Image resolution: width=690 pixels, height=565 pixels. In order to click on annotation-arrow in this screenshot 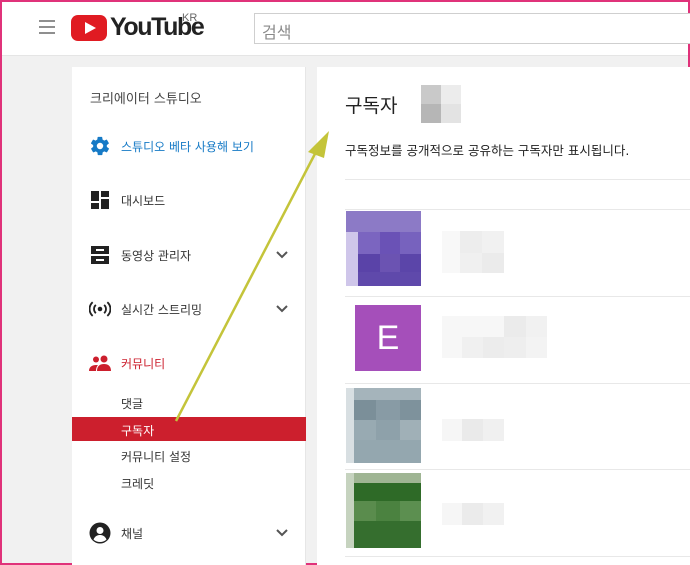, I will do `click(251, 276)`.